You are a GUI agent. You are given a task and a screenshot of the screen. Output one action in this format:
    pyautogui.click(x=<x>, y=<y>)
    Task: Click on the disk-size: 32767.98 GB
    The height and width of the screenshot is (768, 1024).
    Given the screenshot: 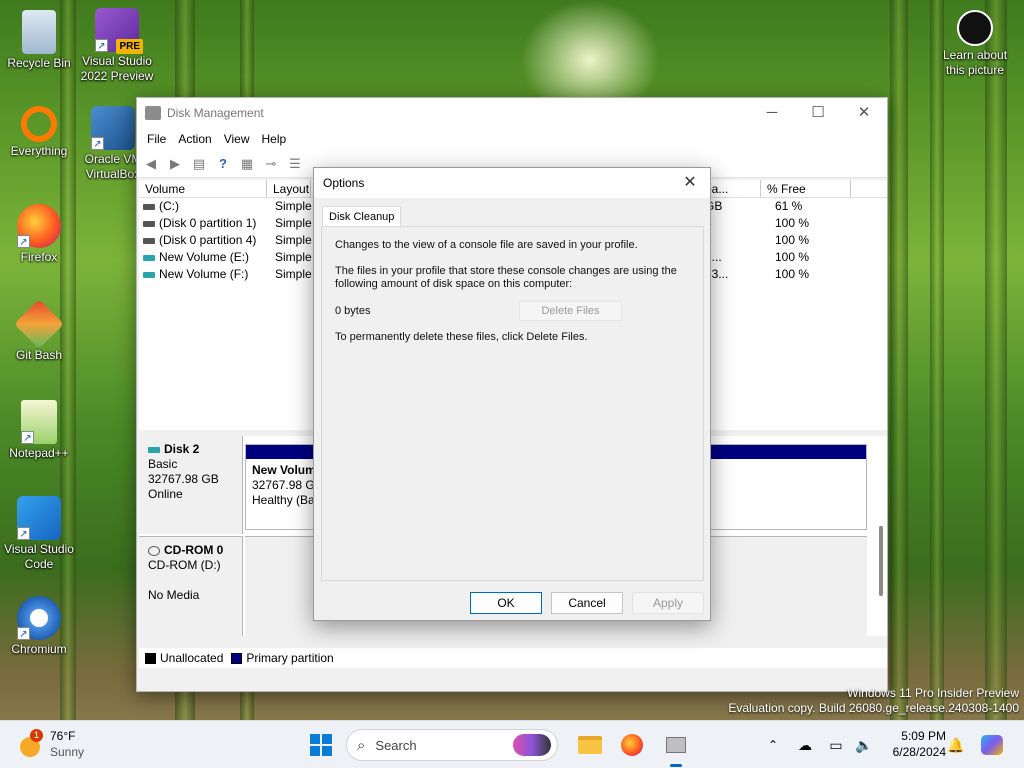 What is the action you would take?
    pyautogui.click(x=183, y=479)
    